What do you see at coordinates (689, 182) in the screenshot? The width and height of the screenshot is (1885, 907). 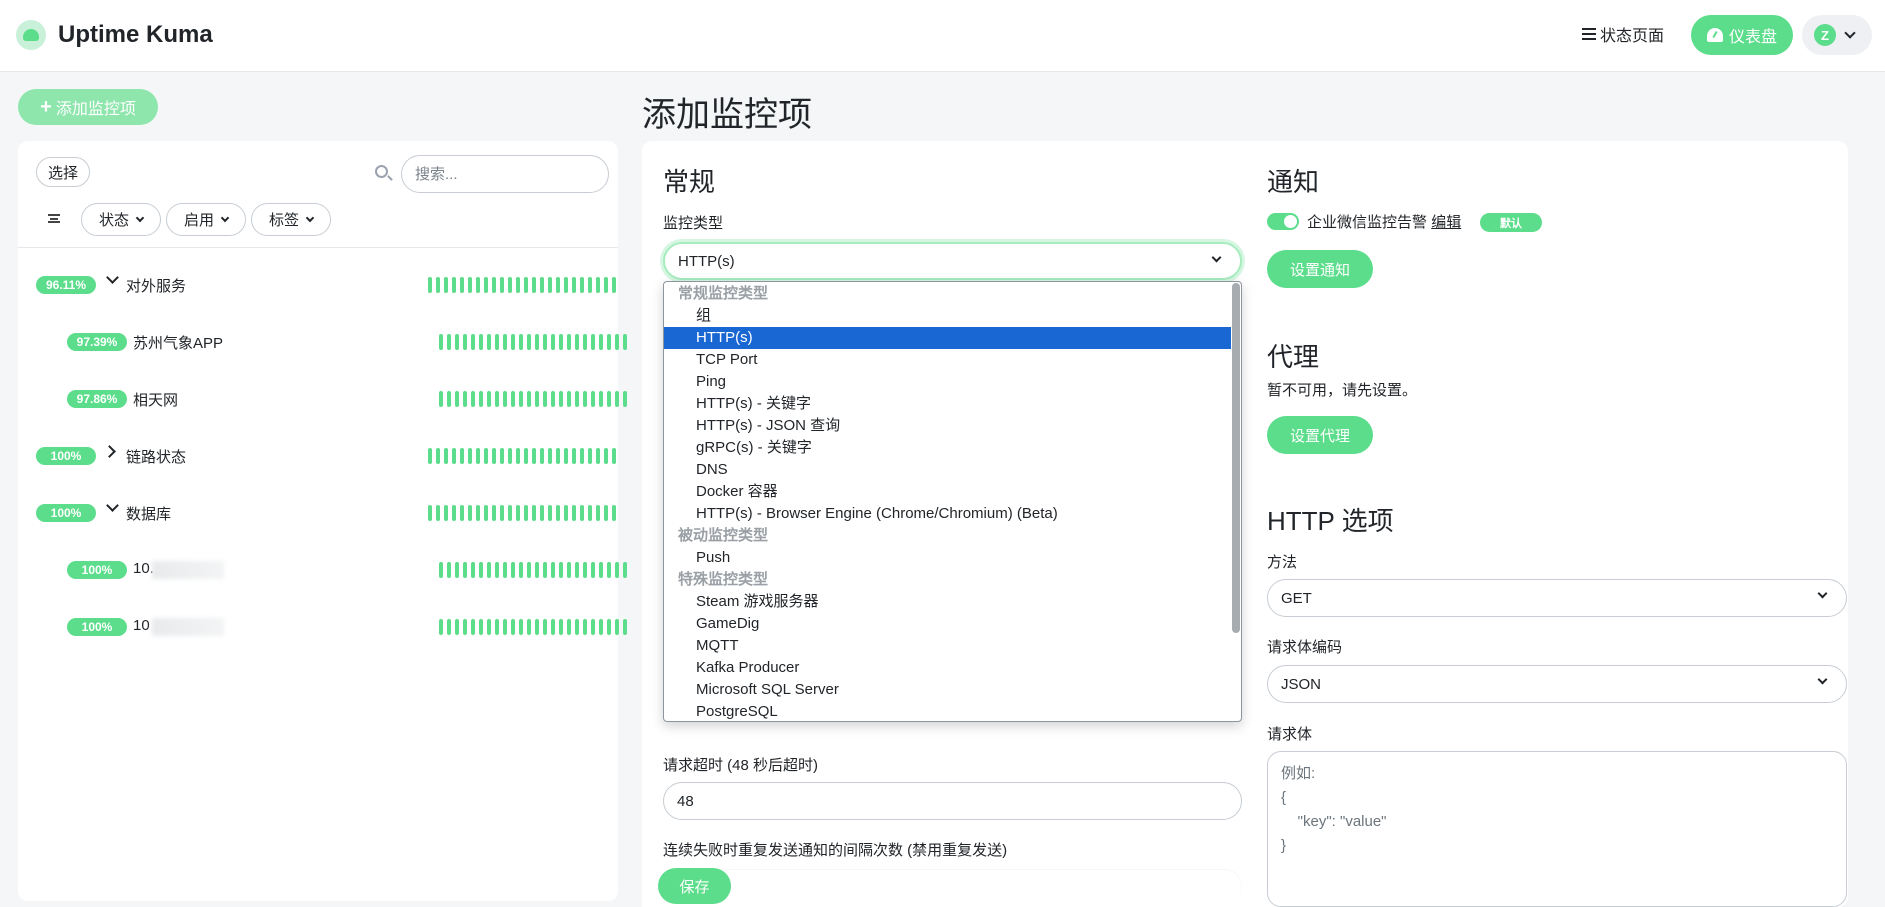 I see `general-section-title: 常规` at bounding box center [689, 182].